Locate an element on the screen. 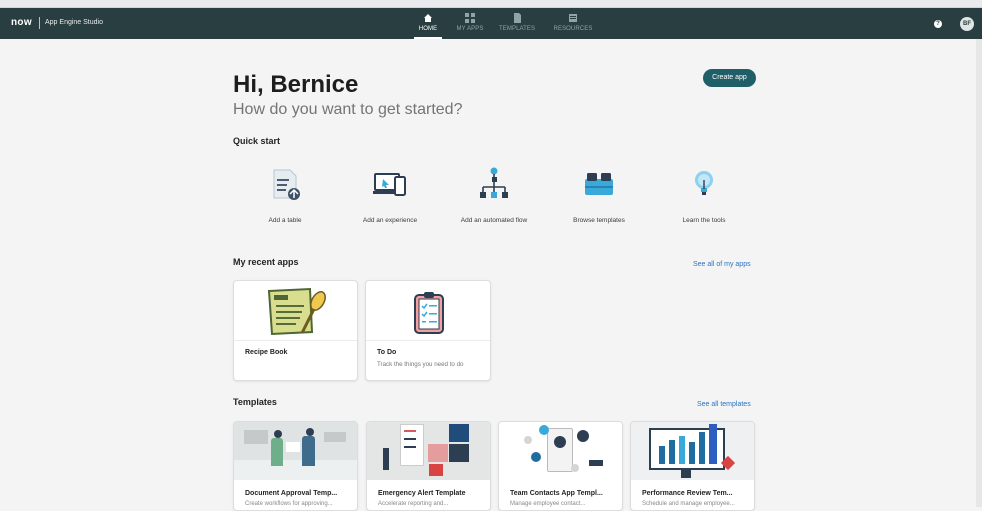  page-subtitle: How do you want to get started? is located at coordinates (348, 109).